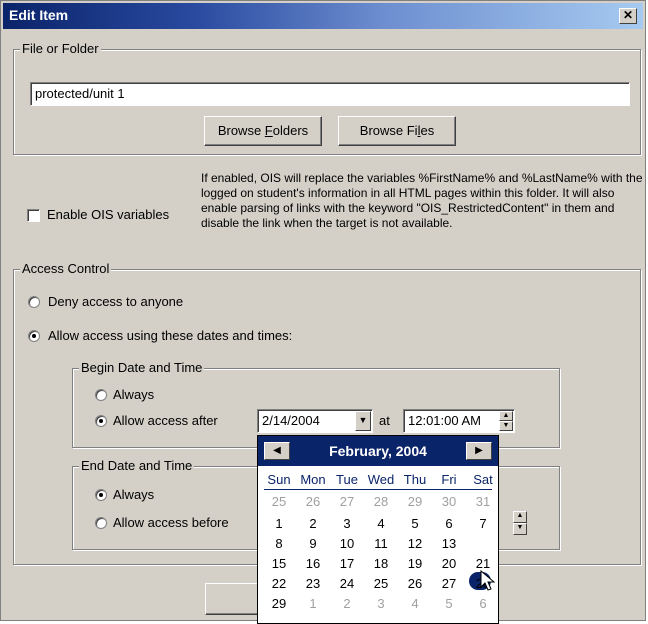  I want to click on spin-up-icon: ▲, so click(506, 416).